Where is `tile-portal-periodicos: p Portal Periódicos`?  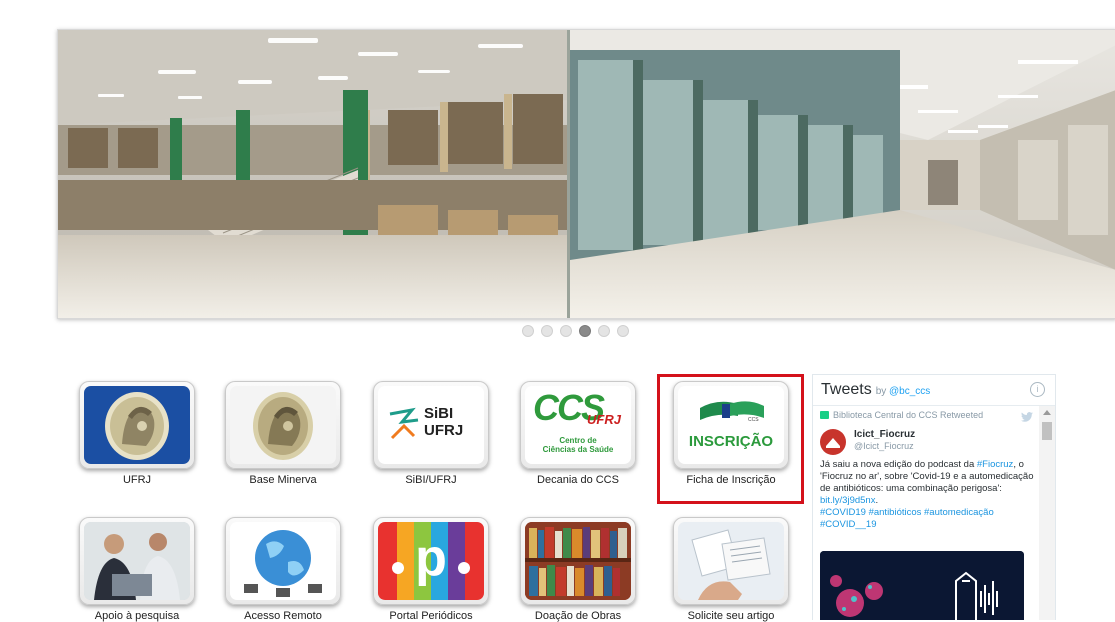 tile-portal-periodicos: p Portal Periódicos is located at coordinates (431, 569).